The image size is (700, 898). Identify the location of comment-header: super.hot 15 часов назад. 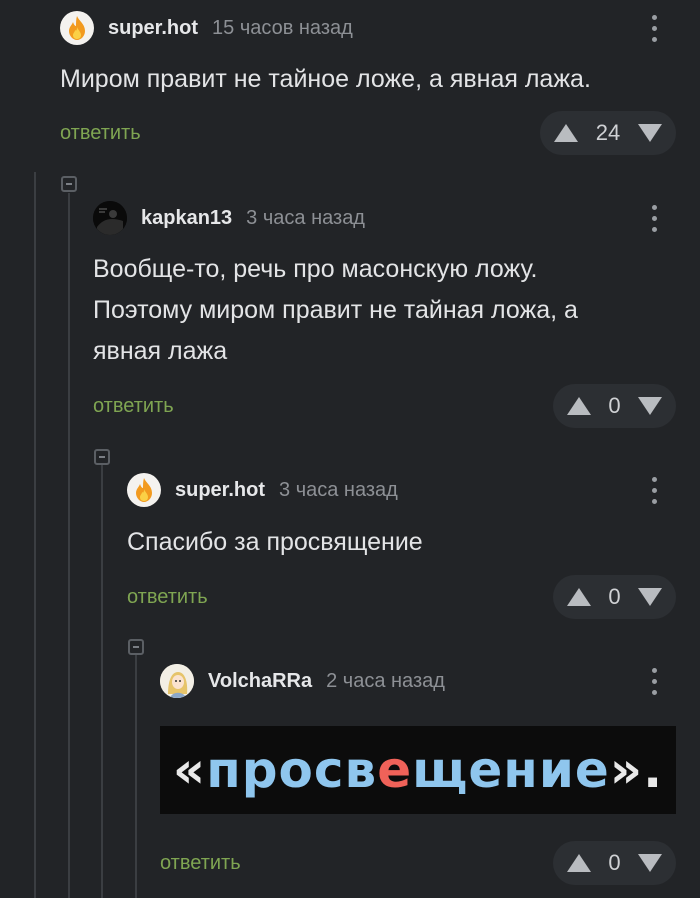
(206, 28).